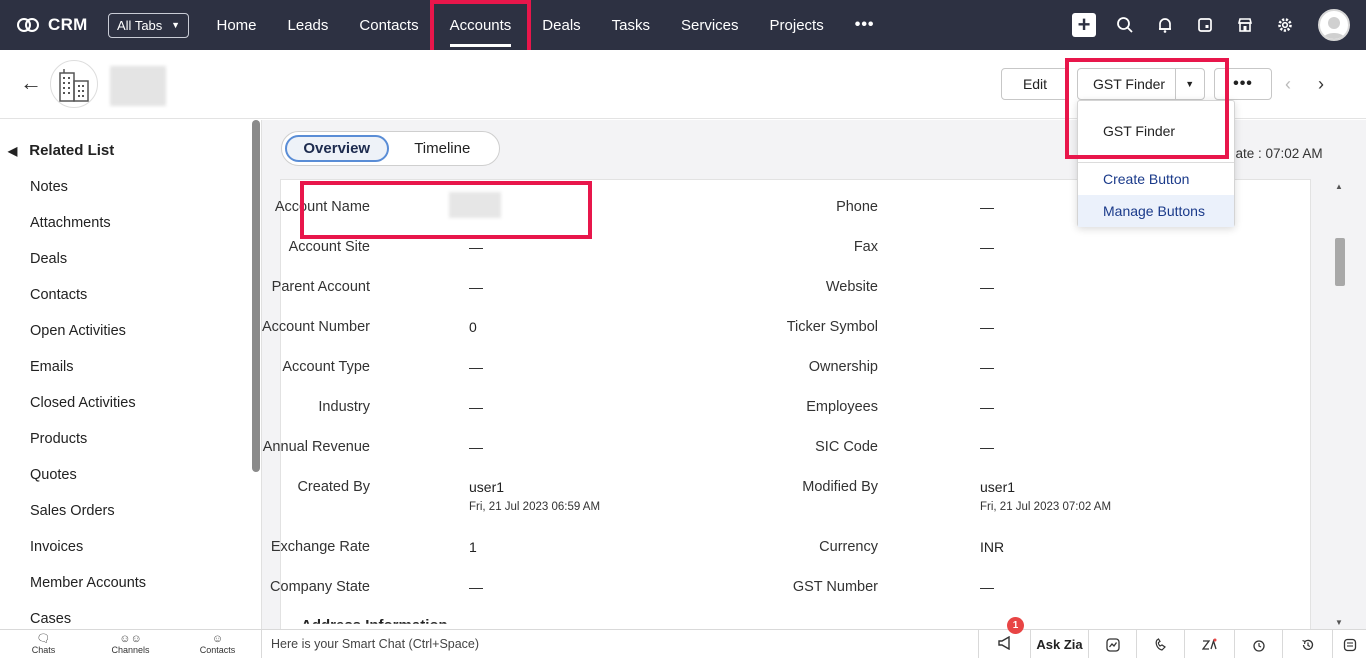 Image resolution: width=1366 pixels, height=658 pixels. What do you see at coordinates (74, 84) in the screenshot?
I see `building-icon` at bounding box center [74, 84].